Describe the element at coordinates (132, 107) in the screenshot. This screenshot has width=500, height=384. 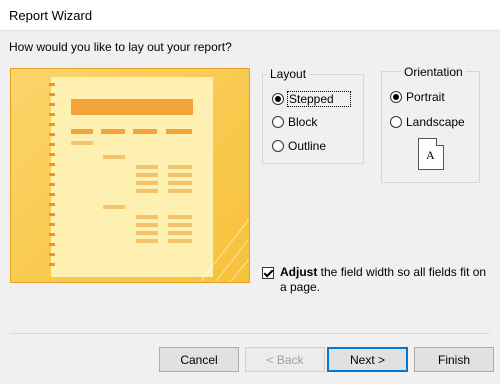
I see `report-header-bar` at that location.